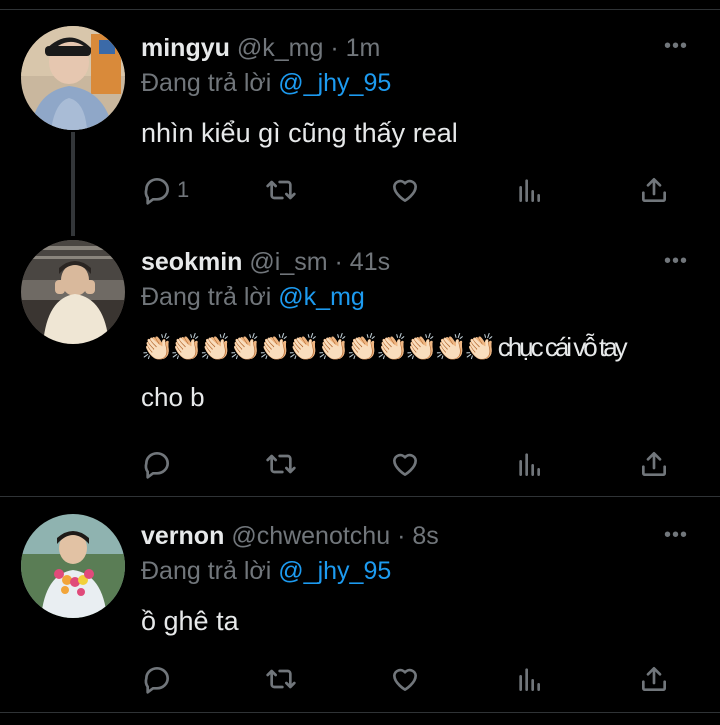 The image size is (720, 725). What do you see at coordinates (190, 621) in the screenshot?
I see `tweet-text-line: ồ ghê ta` at bounding box center [190, 621].